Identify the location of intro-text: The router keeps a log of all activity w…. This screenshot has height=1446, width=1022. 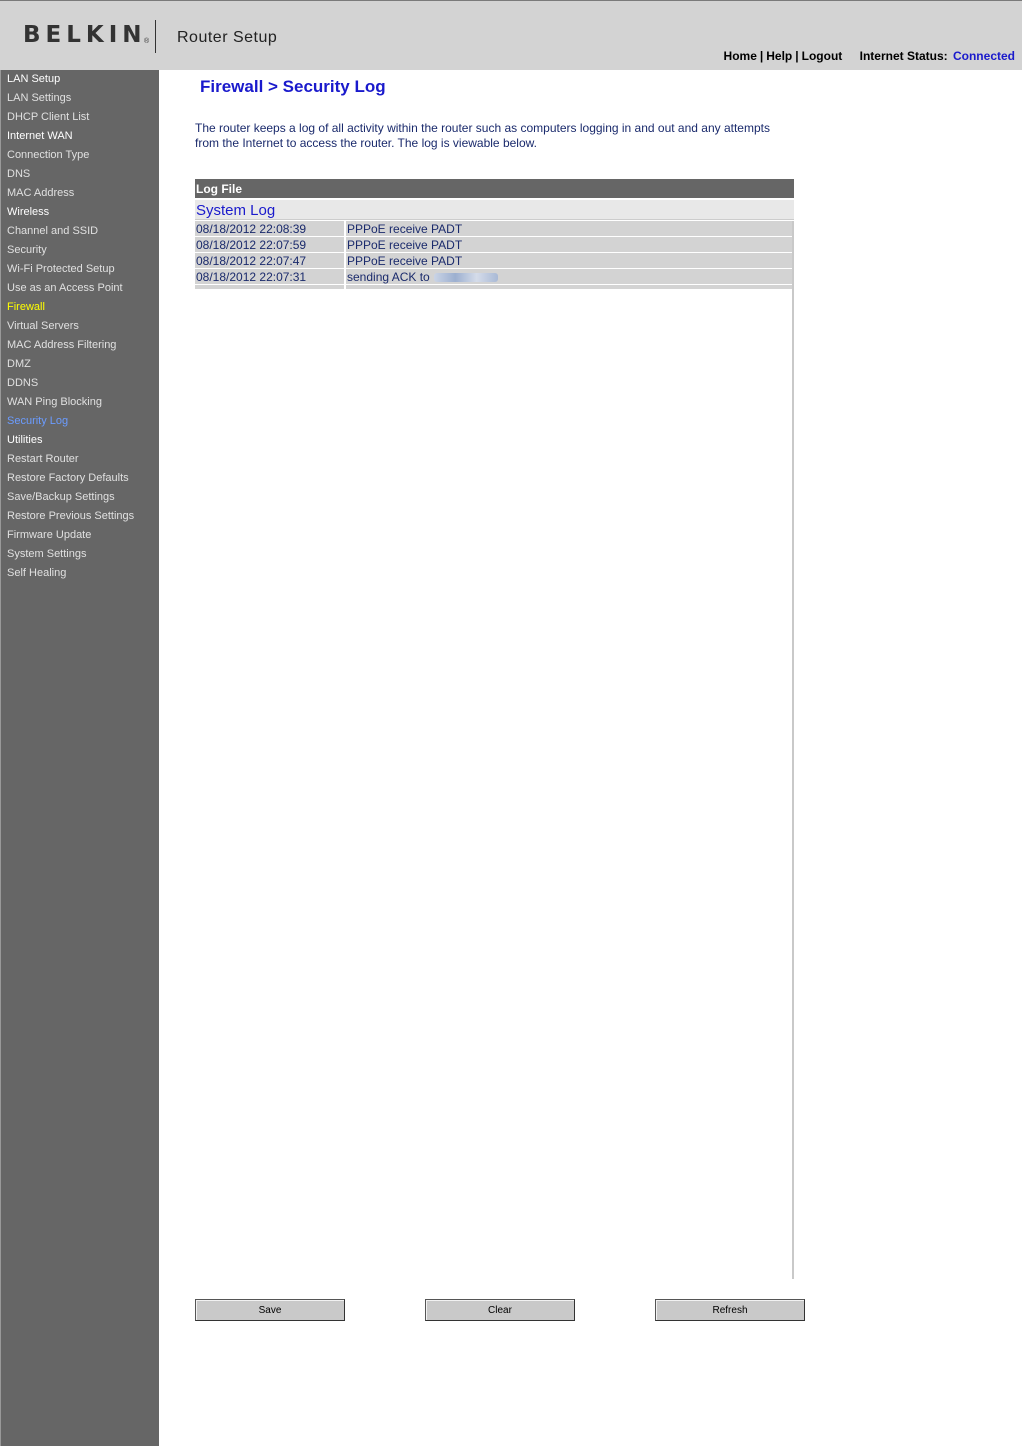
(482, 135).